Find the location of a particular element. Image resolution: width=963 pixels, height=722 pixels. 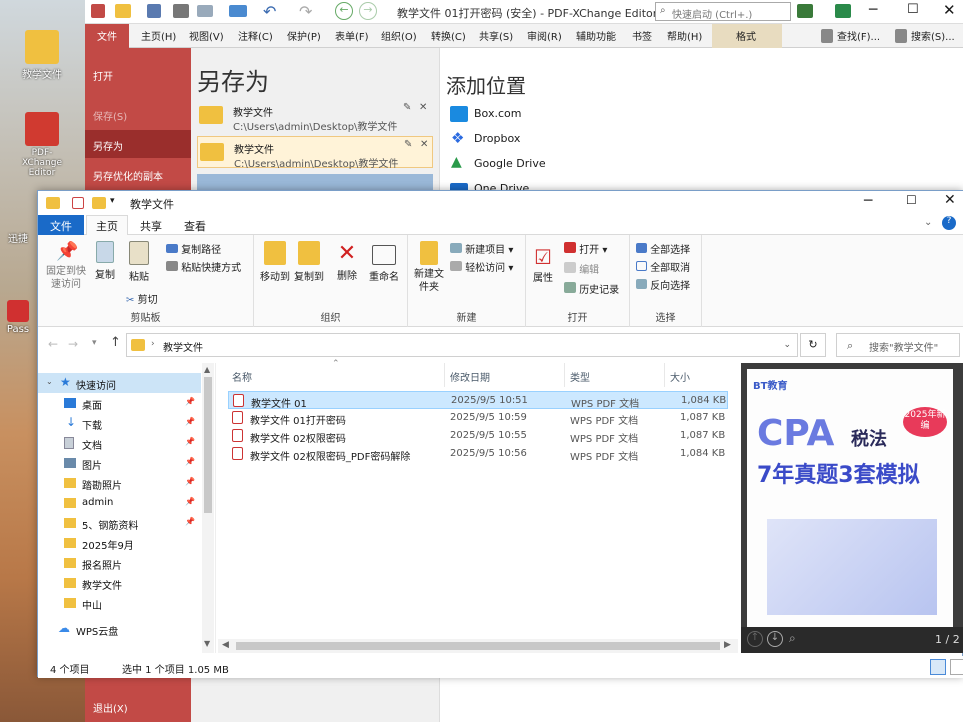

email-icon is located at coordinates (205, 11).